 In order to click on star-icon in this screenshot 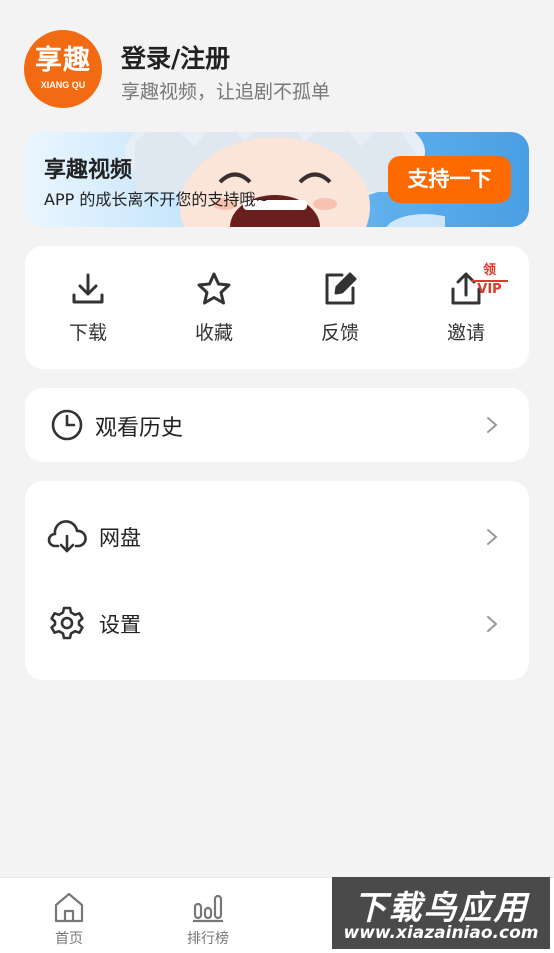, I will do `click(214, 288)`.